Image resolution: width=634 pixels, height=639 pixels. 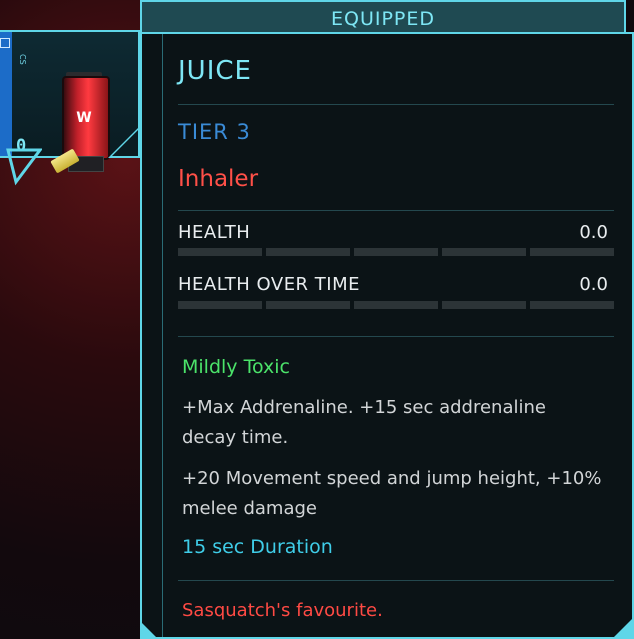 I want to click on slot-side-strip, so click(x=6, y=94).